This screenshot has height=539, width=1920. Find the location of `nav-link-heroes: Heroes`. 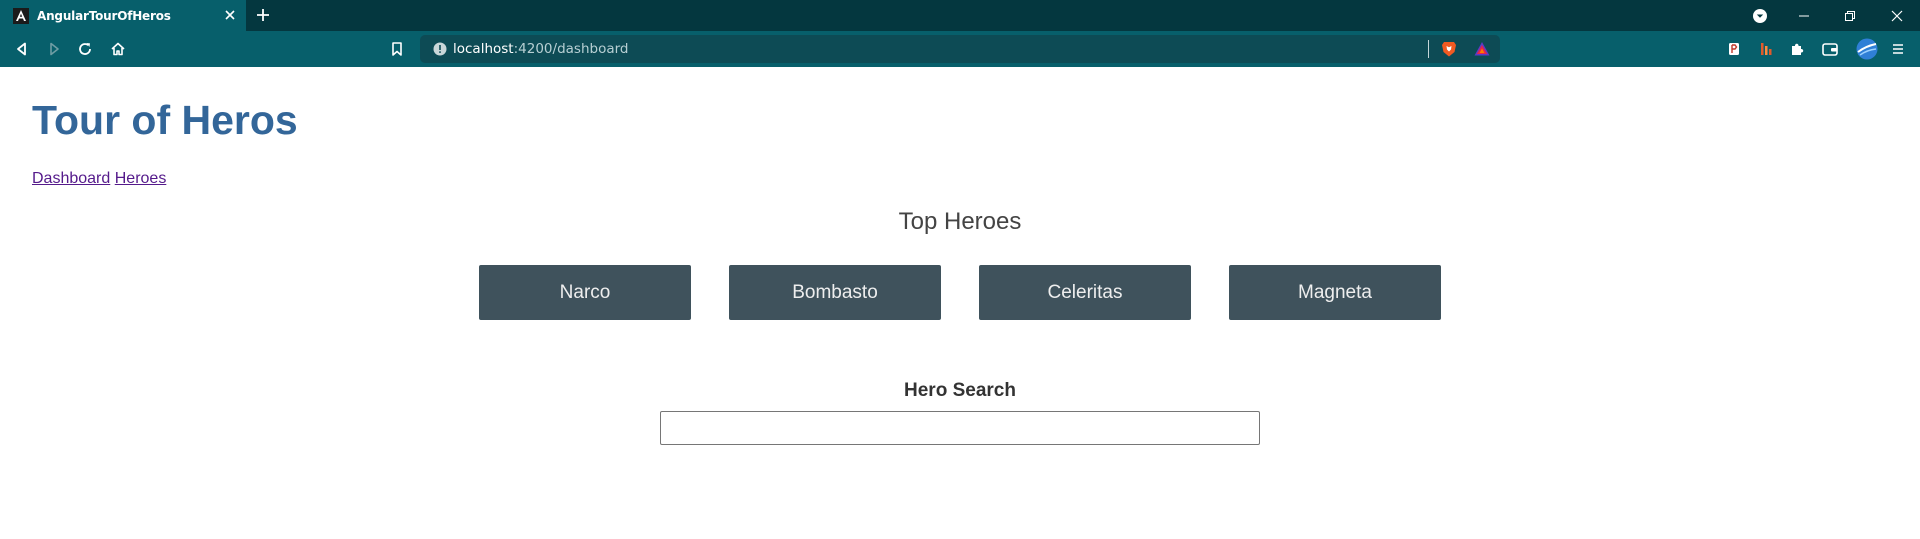

nav-link-heroes: Heroes is located at coordinates (141, 178).